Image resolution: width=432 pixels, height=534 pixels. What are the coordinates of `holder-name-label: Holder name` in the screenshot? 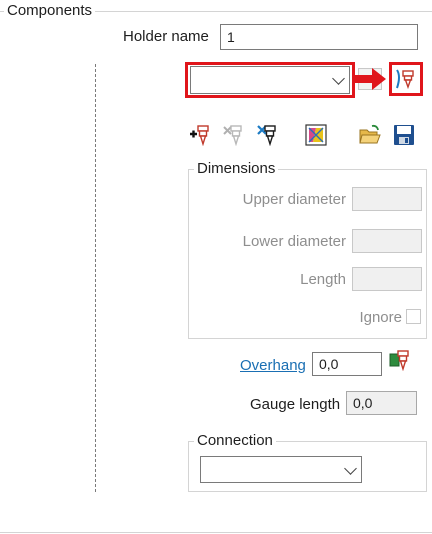 It's located at (166, 36).